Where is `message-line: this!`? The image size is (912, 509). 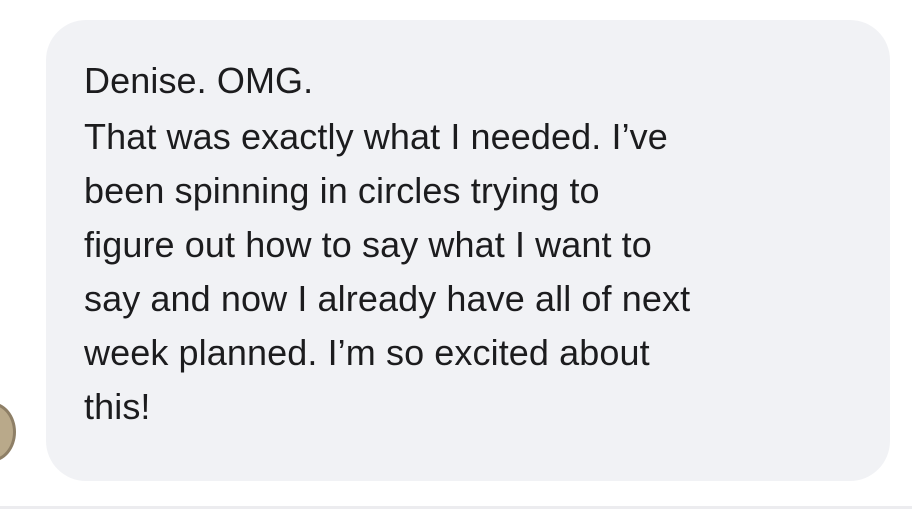 message-line: this! is located at coordinates (117, 406).